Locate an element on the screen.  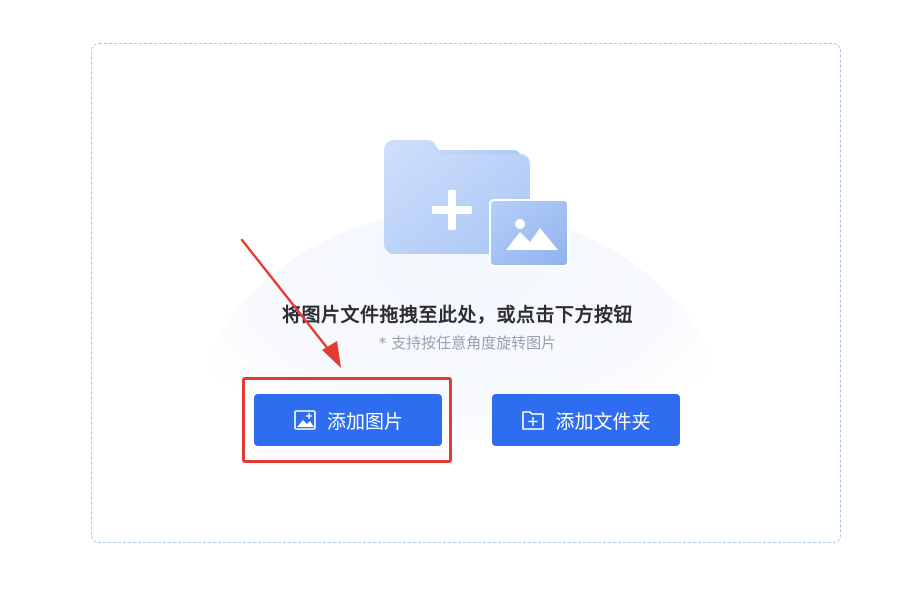
folder-plus-icon is located at coordinates (533, 420).